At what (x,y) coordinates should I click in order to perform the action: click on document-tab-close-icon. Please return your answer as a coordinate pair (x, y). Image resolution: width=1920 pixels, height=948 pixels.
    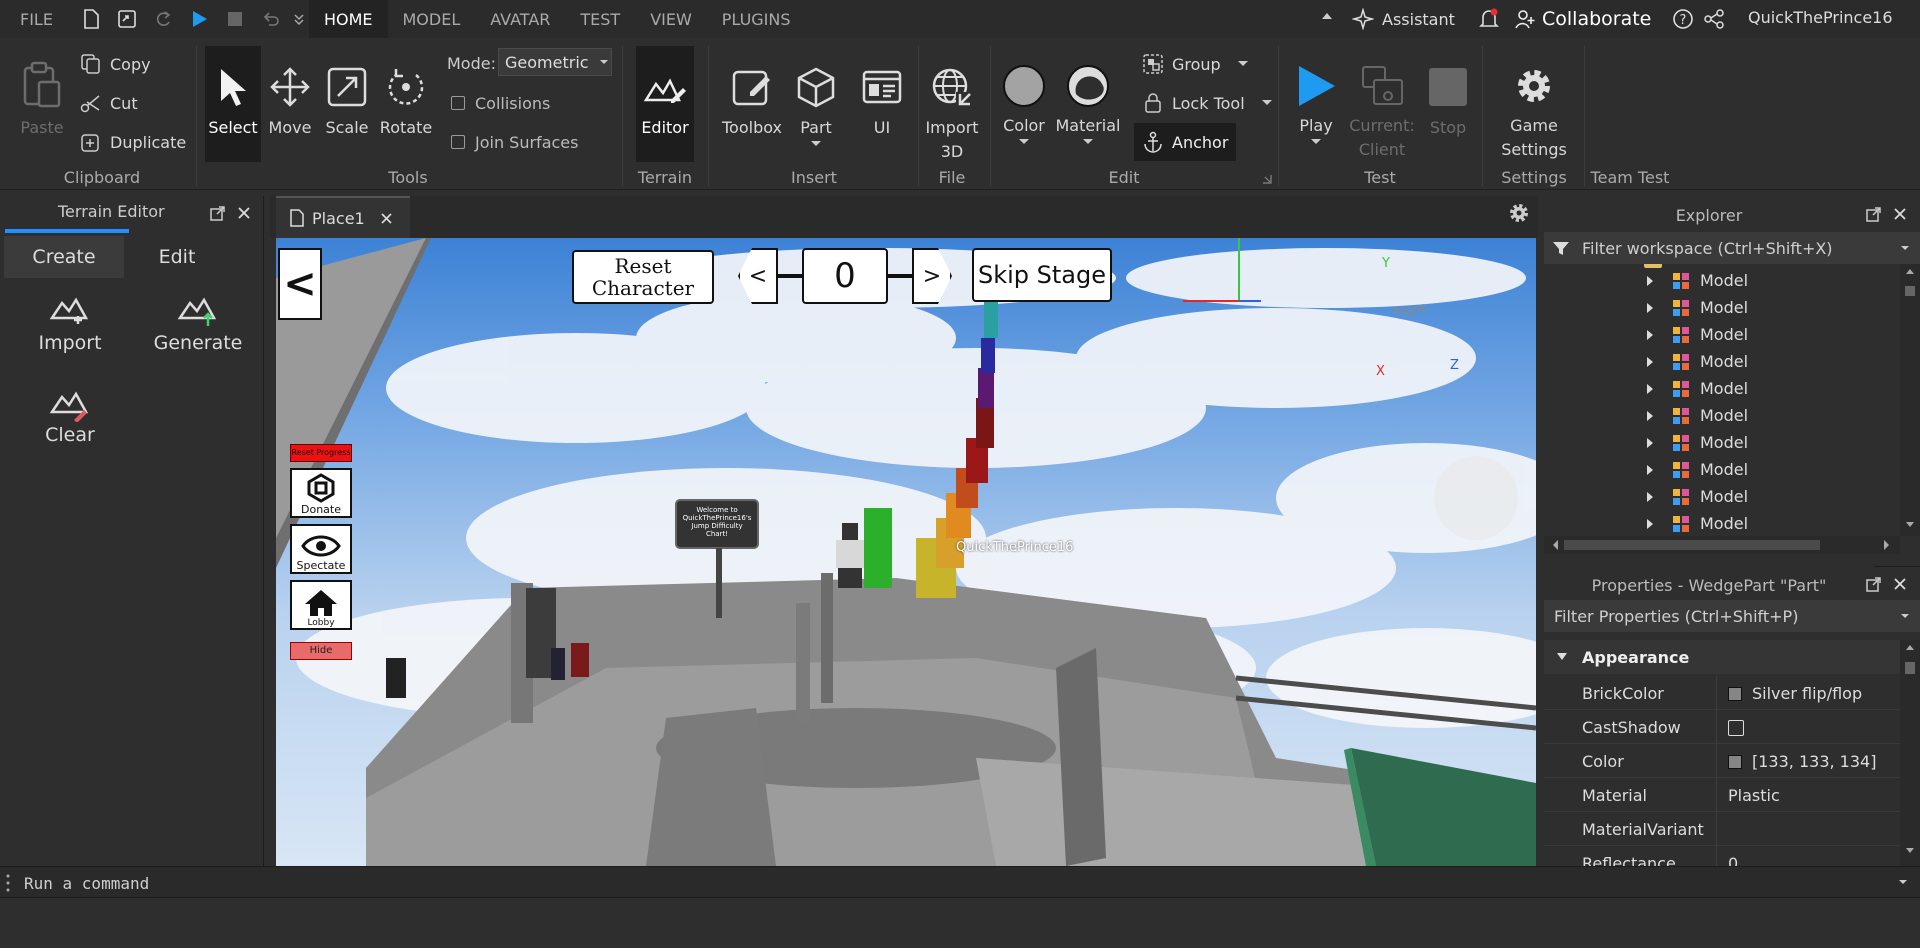
    Looking at the image, I should click on (386, 218).